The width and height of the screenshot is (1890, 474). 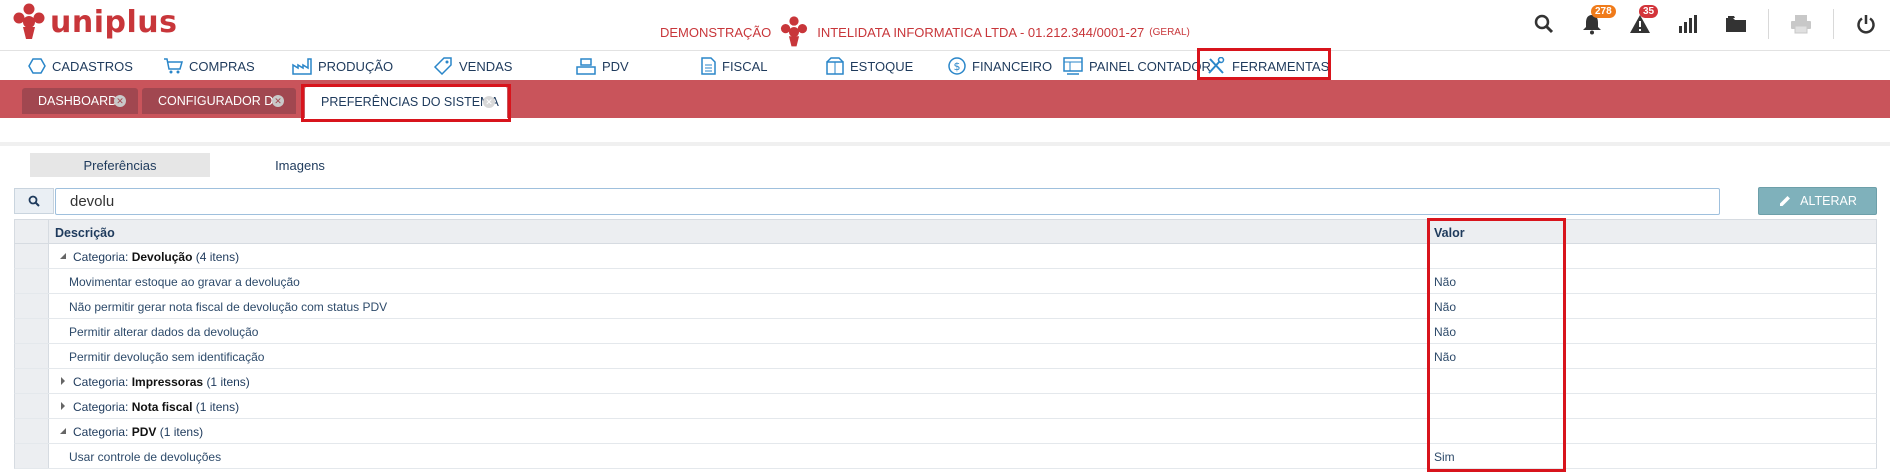 I want to click on factory-icon, so click(x=302, y=66).